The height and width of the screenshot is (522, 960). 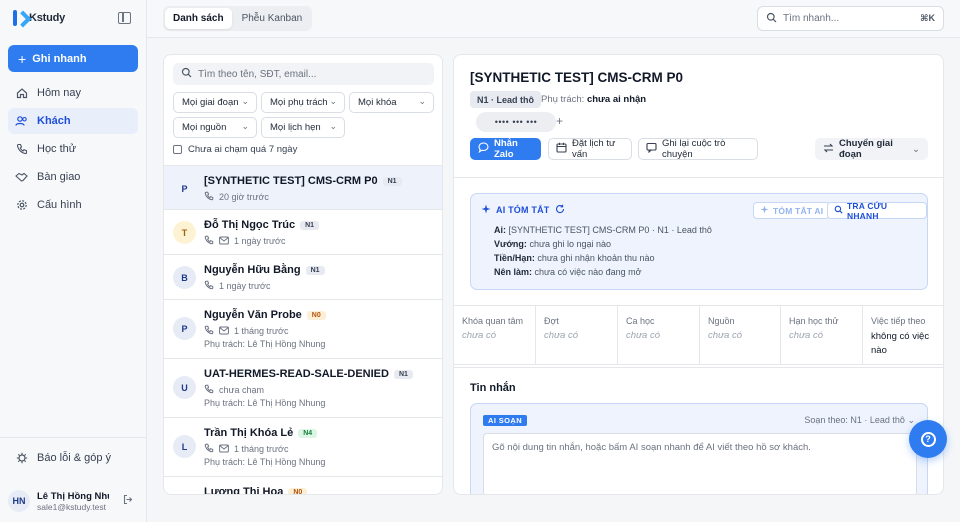 I want to click on user-name: Lê Thị Hồng Nhung, so click(x=73, y=496).